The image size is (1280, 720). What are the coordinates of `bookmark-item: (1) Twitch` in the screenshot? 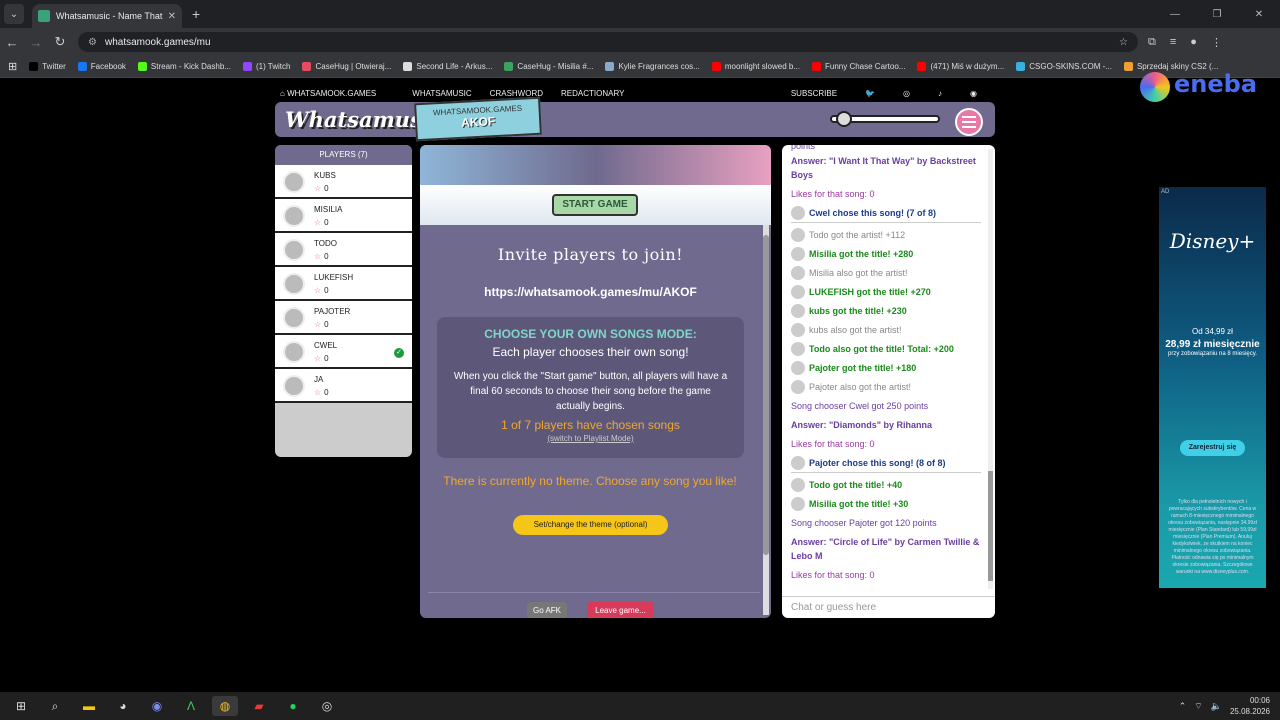 It's located at (266, 66).